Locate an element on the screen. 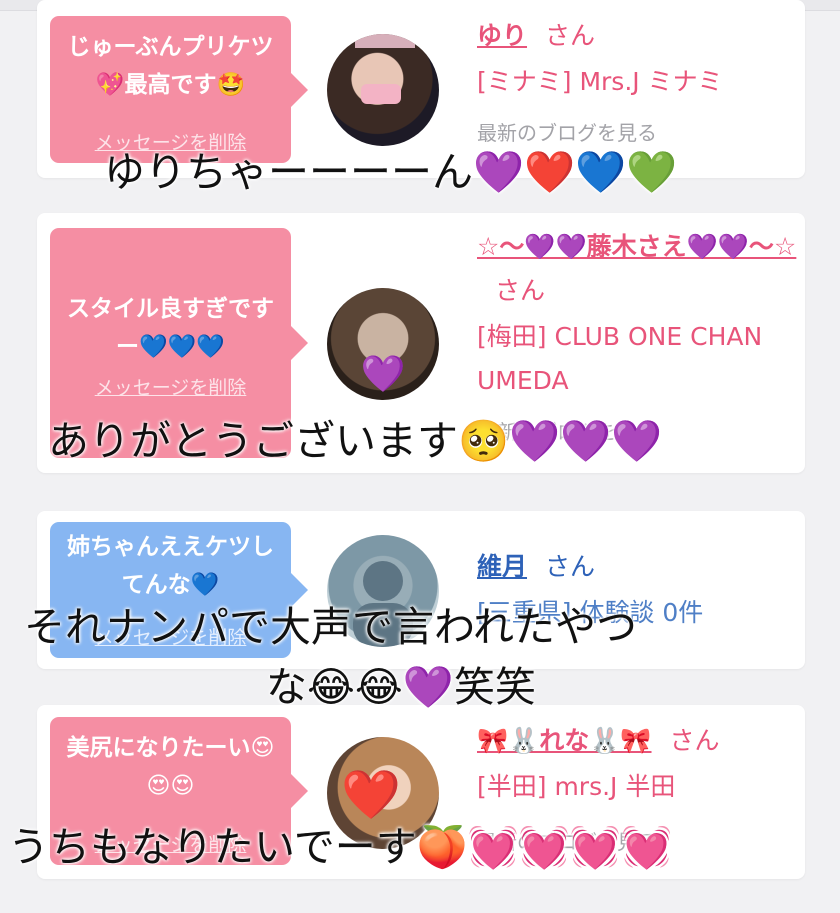  sender-name-link: 🎀🐰れな🐰🎀 is located at coordinates (564, 740).